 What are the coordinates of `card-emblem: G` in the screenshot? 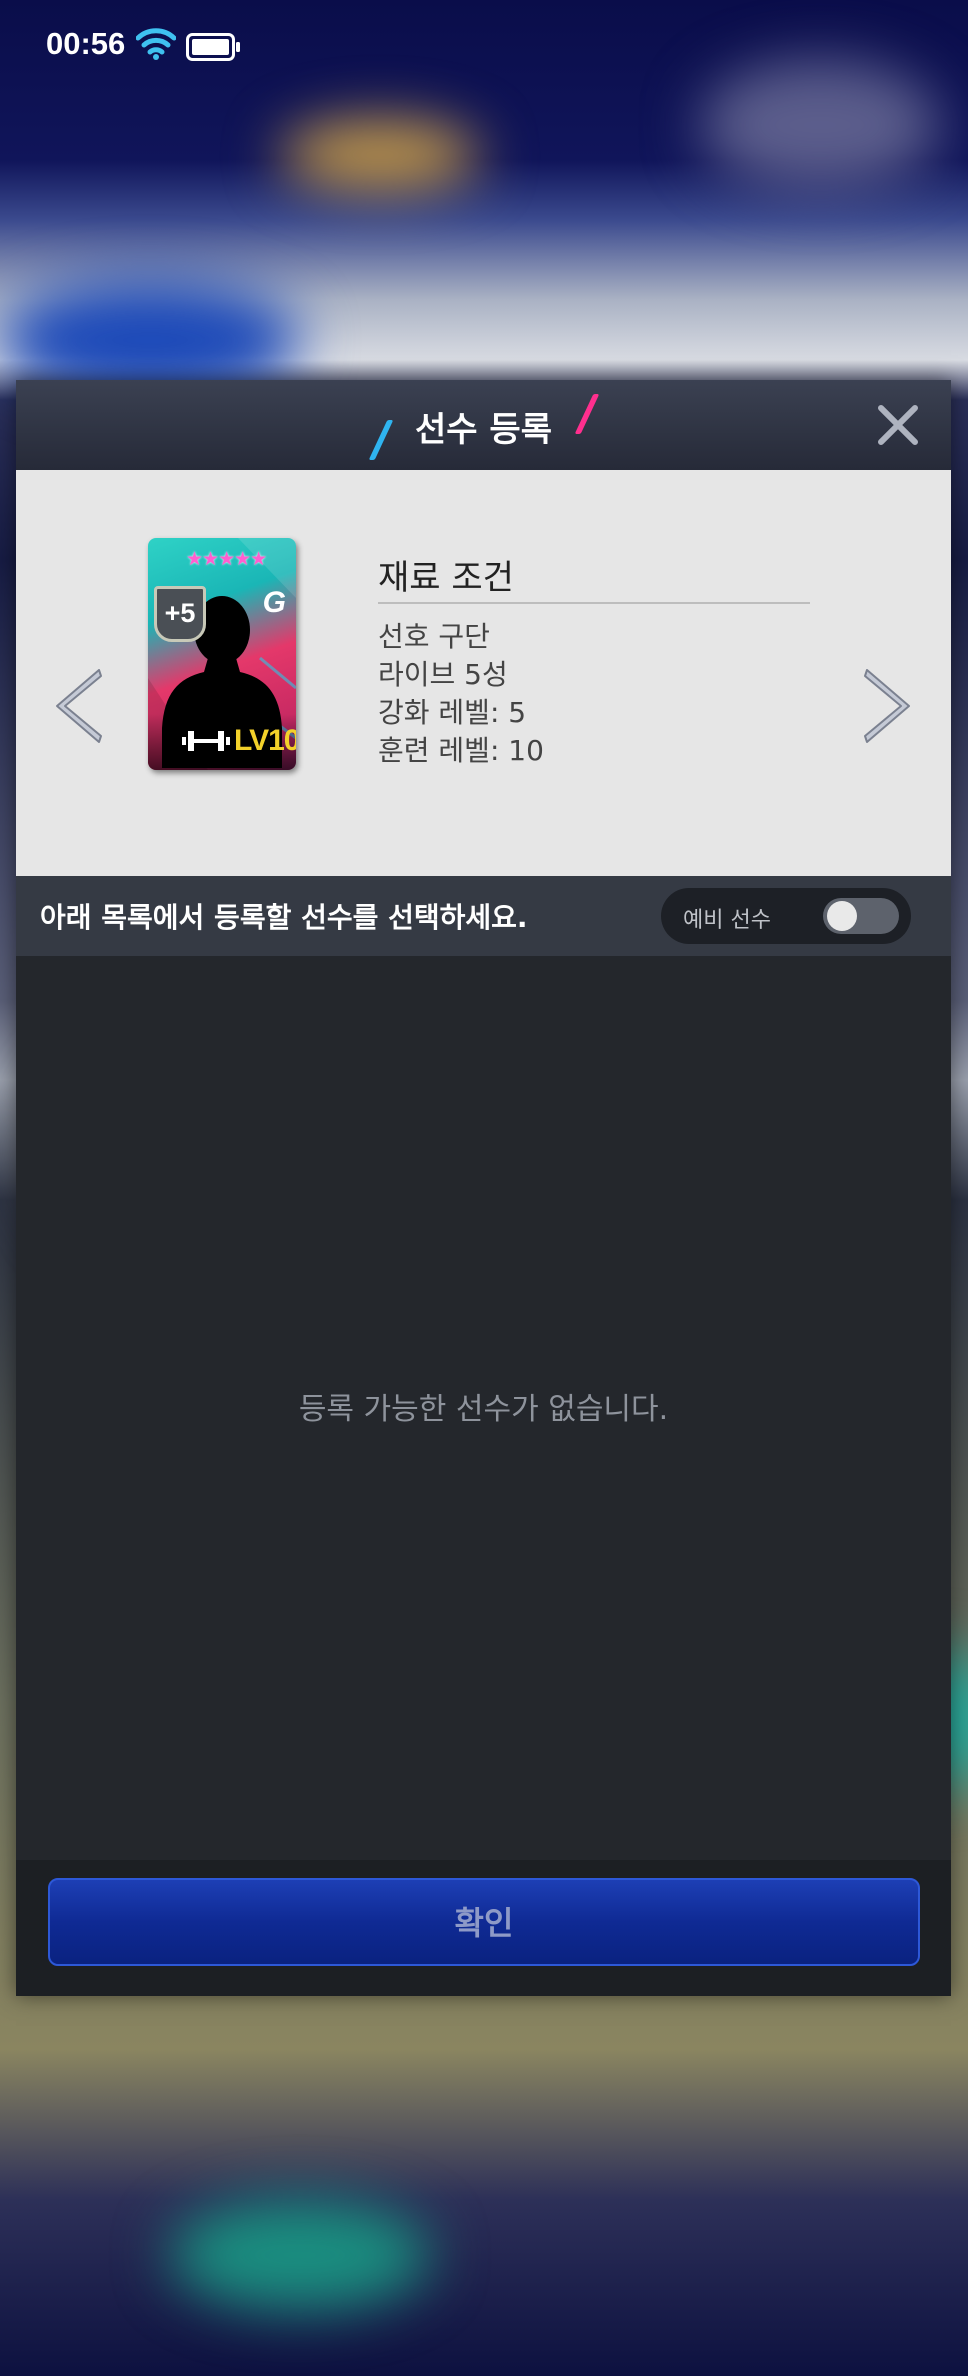 It's located at (274, 602).